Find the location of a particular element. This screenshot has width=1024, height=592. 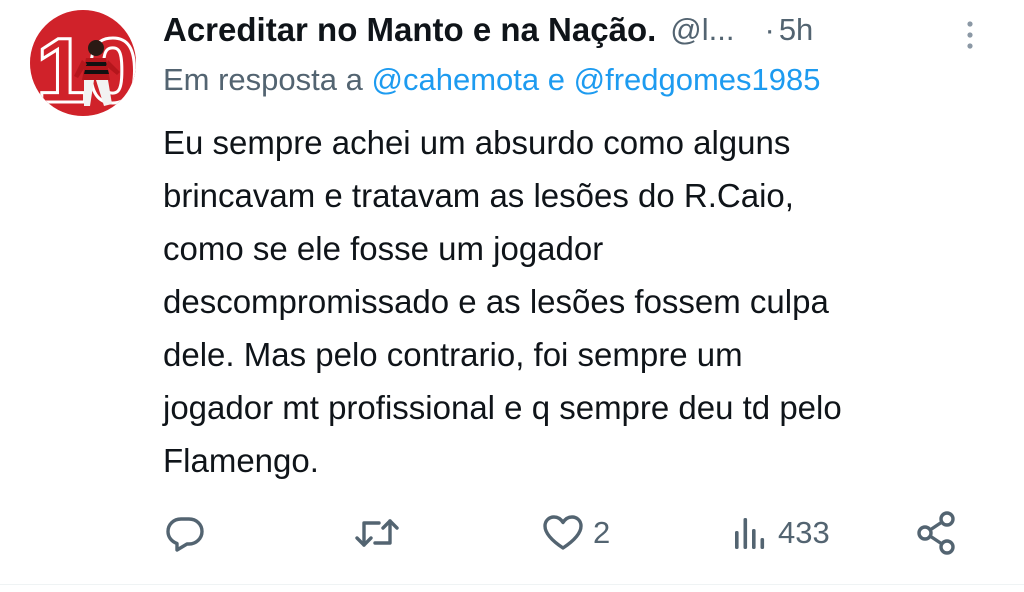

reply-prefix: Em resposta a is located at coordinates (263, 79).